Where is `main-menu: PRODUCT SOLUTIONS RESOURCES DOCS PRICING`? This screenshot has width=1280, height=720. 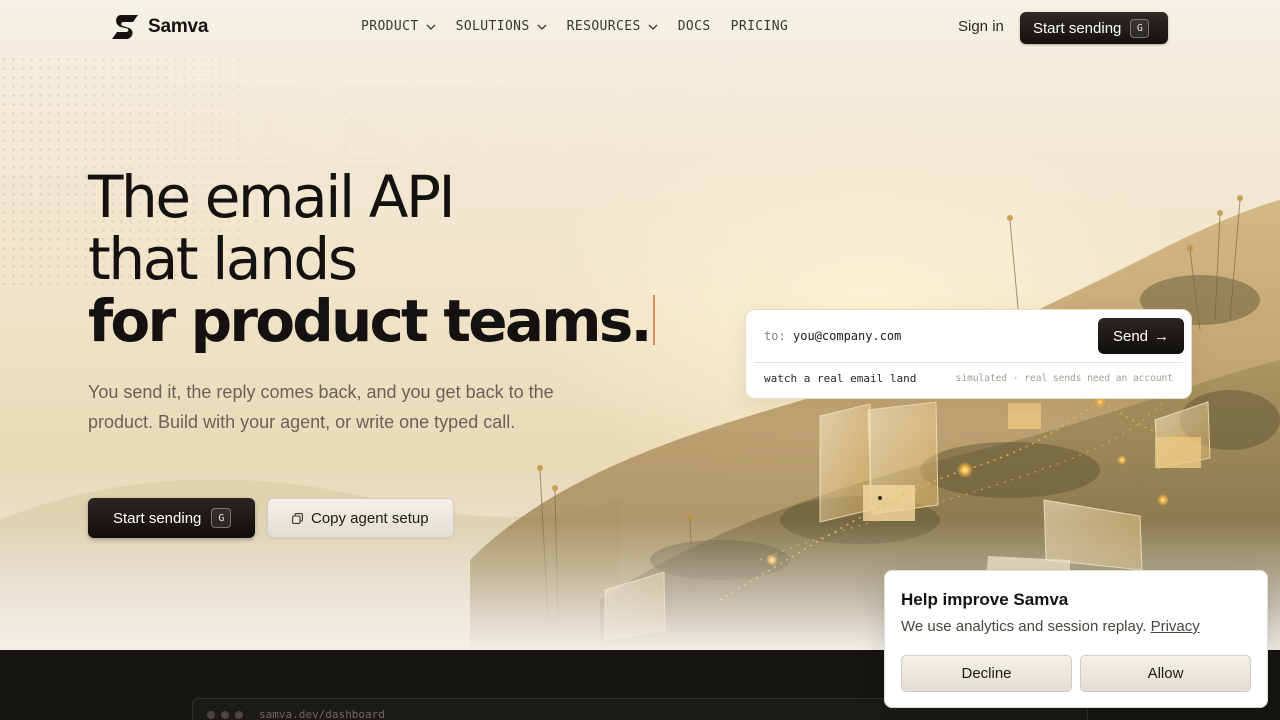 main-menu: PRODUCT SOLUTIONS RESOURCES DOCS PRICING is located at coordinates (584, 26).